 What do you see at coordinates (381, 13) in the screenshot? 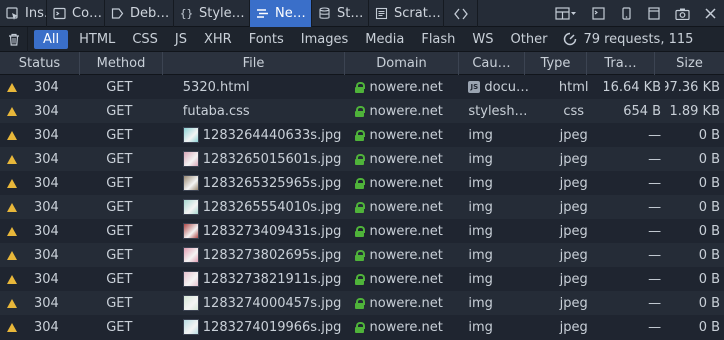
I see `scratchpad-icon` at bounding box center [381, 13].